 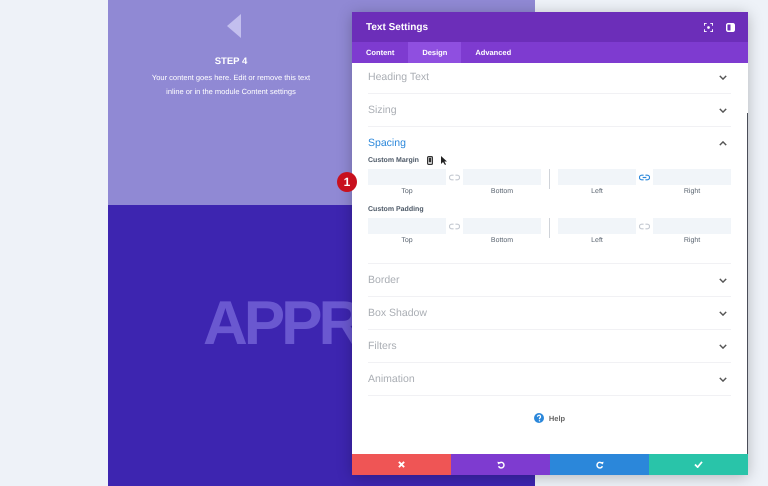 I want to click on help-icon, so click(x=539, y=418).